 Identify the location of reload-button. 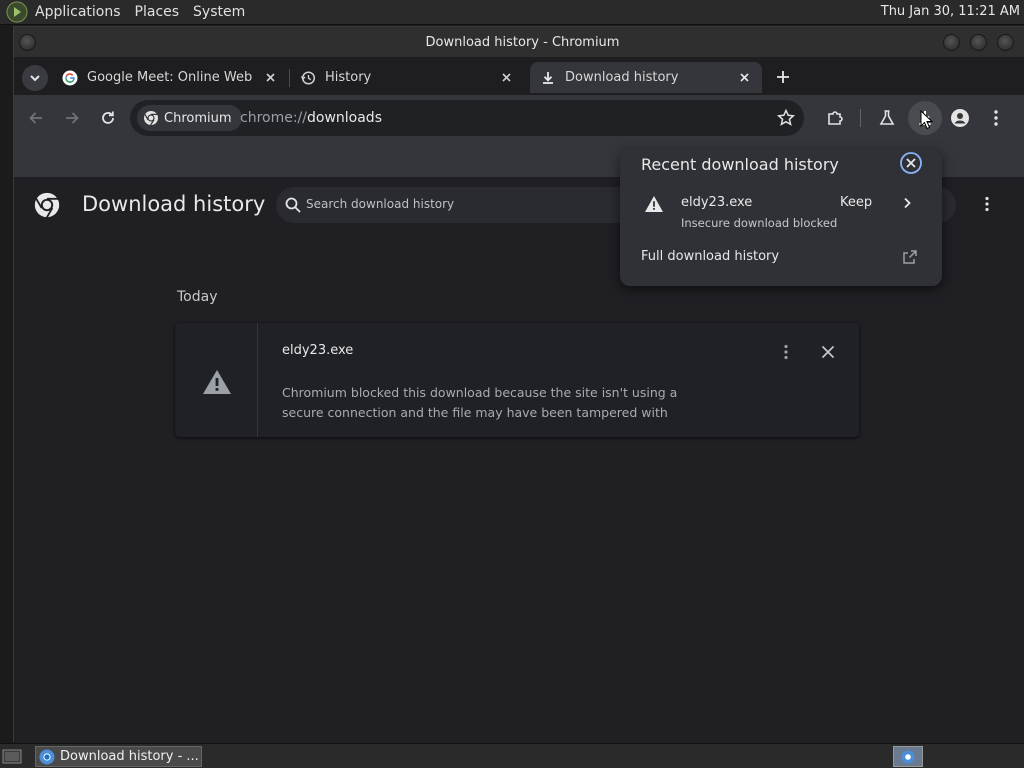
(108, 118).